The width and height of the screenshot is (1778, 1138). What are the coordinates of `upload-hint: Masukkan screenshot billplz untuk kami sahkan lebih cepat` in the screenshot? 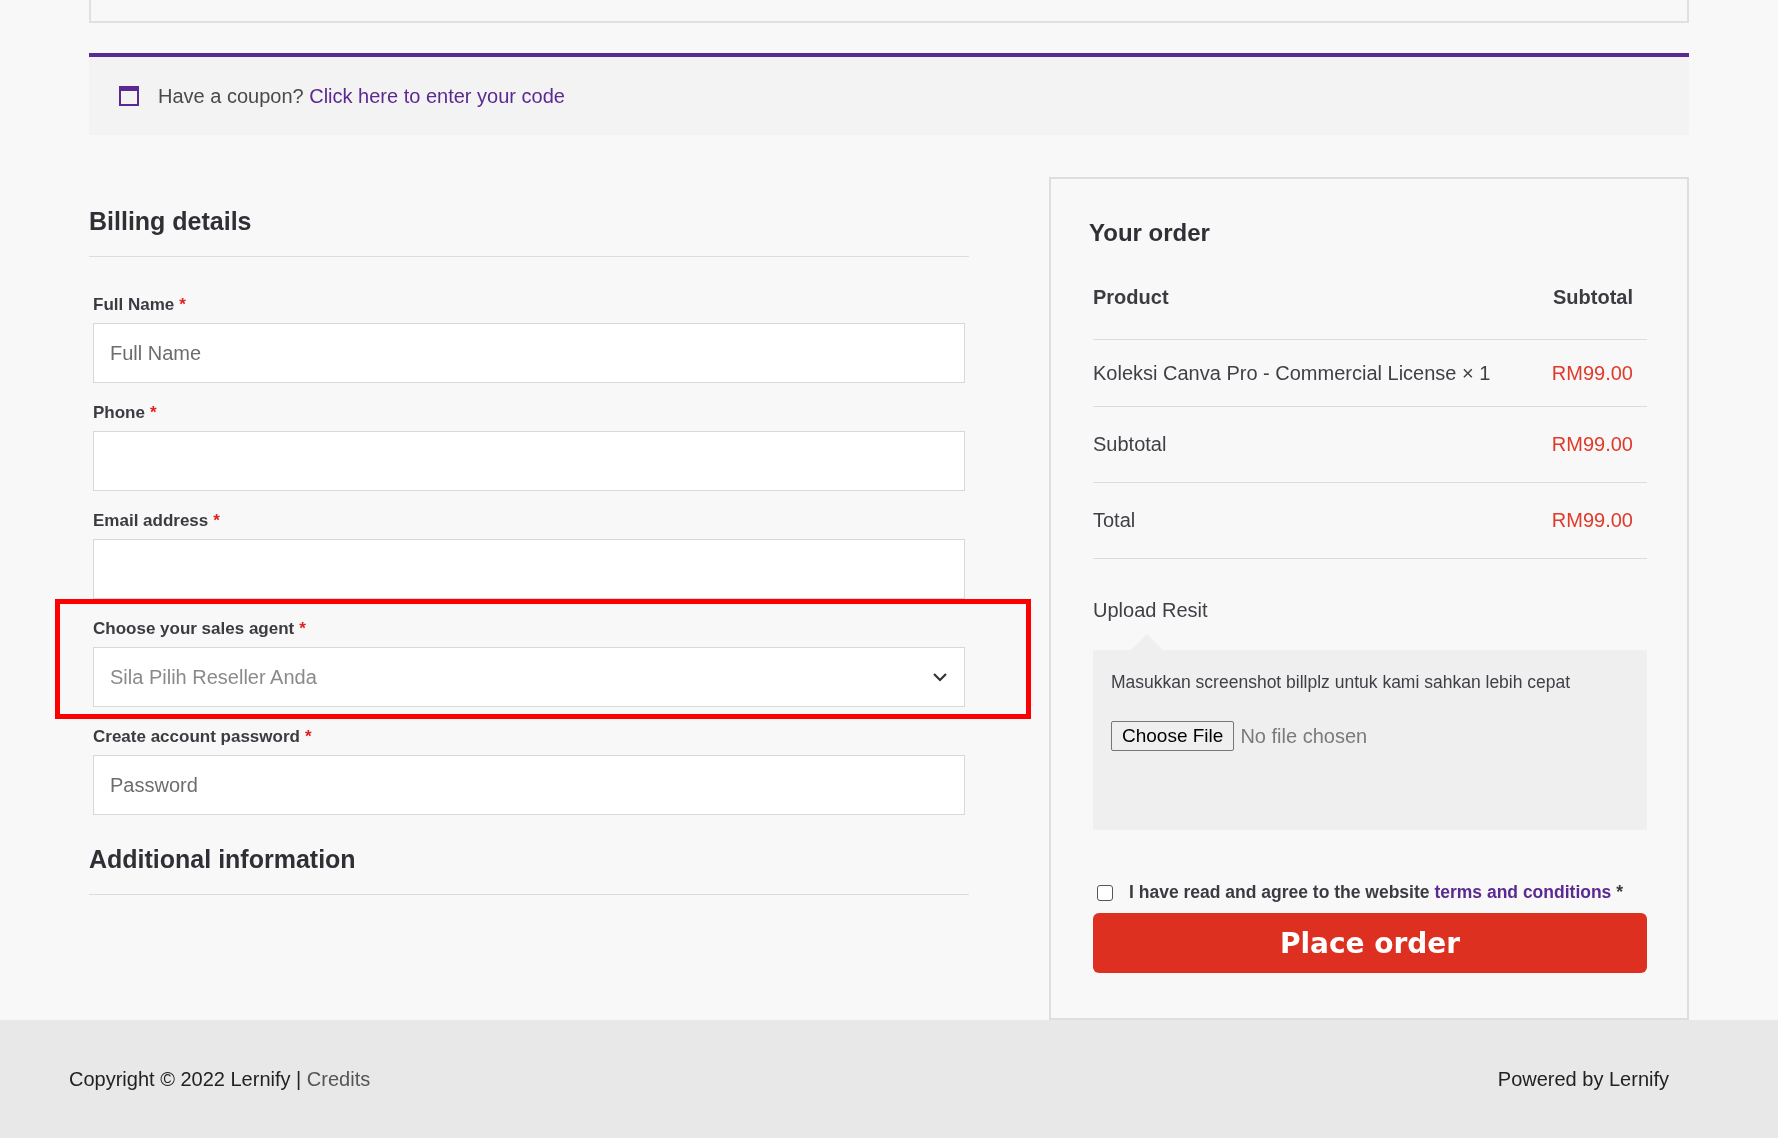 It's located at (1341, 682).